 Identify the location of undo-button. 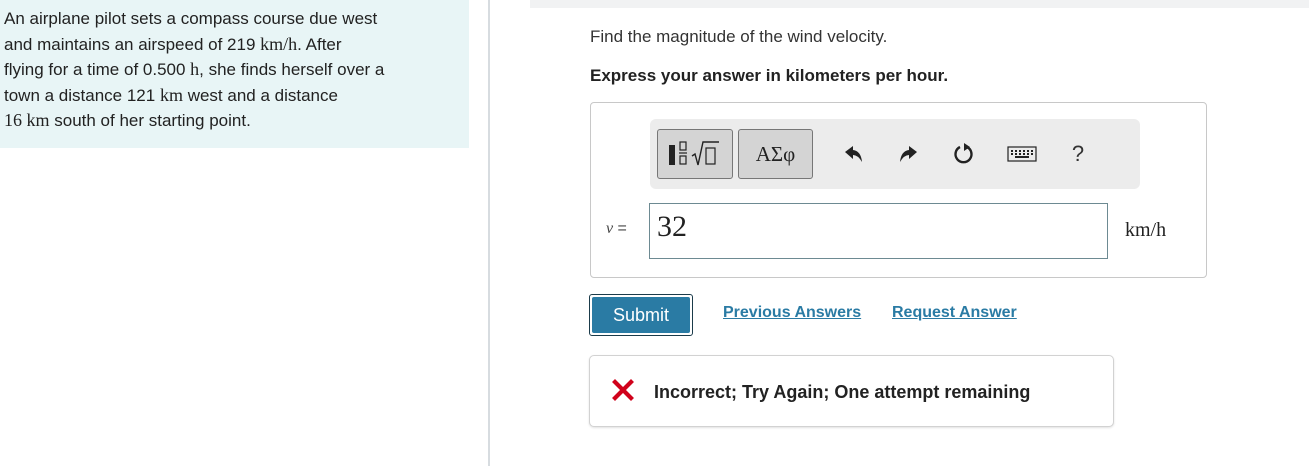
(854, 154).